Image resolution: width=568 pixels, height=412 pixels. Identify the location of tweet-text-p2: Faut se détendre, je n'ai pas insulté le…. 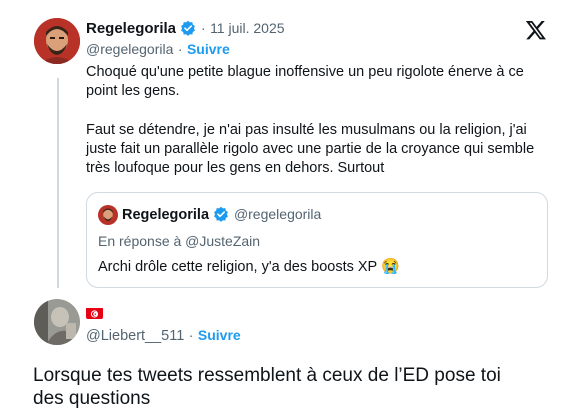
(310, 149).